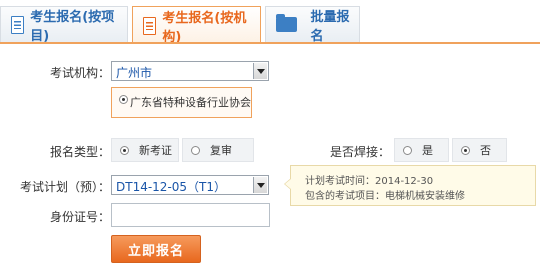 The height and width of the screenshot is (270, 540). What do you see at coordinates (79, 73) in the screenshot?
I see `org-label: 考试机构：` at bounding box center [79, 73].